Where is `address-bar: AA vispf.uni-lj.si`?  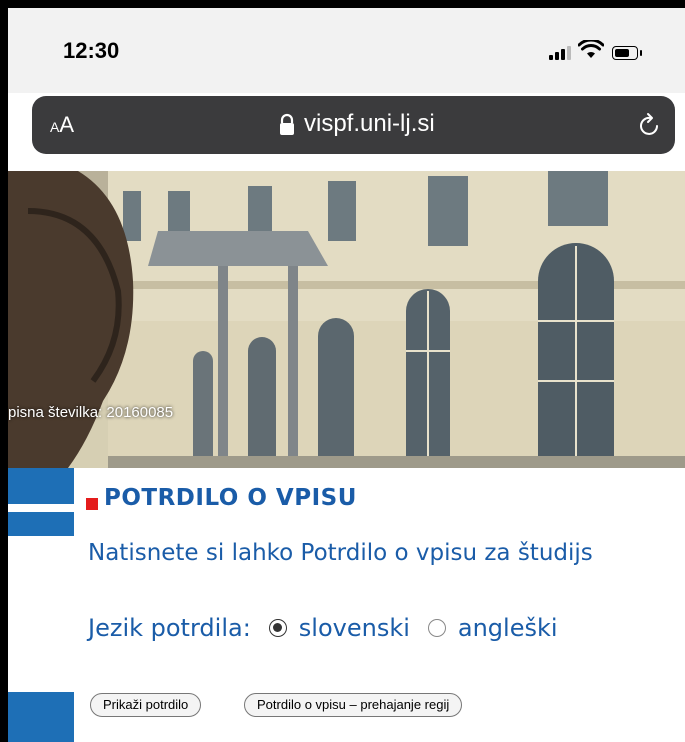
address-bar: AA vispf.uni-lj.si is located at coordinates (353, 125).